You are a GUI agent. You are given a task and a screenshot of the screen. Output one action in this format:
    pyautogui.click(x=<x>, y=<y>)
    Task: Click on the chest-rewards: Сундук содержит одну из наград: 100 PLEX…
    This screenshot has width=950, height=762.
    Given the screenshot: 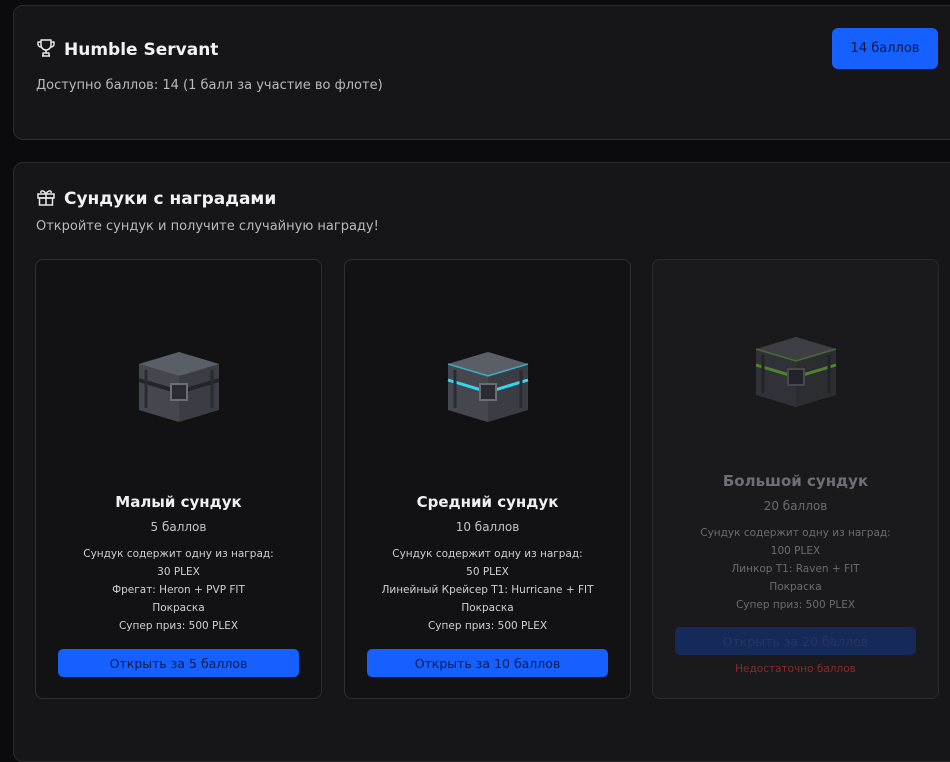 What is the action you would take?
    pyautogui.click(x=795, y=569)
    